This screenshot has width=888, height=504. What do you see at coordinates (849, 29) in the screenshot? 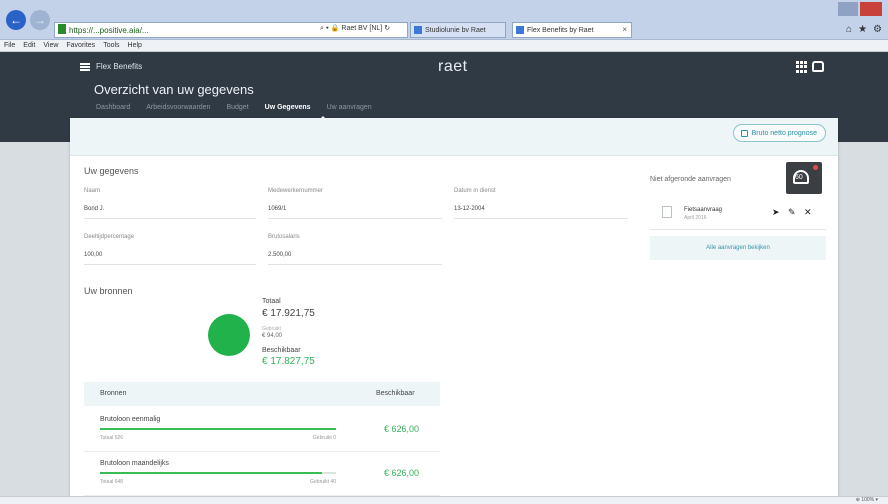
I see `home-icon: ⌂` at bounding box center [849, 29].